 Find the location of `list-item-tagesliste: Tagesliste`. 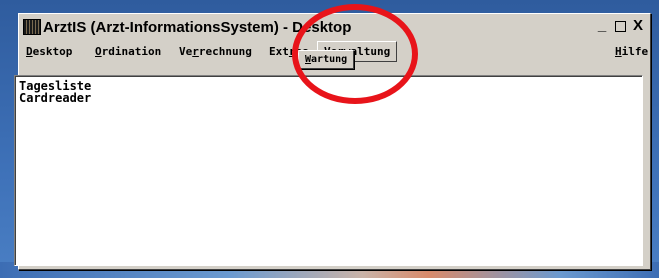

list-item-tagesliste: Tagesliste is located at coordinates (328, 86).